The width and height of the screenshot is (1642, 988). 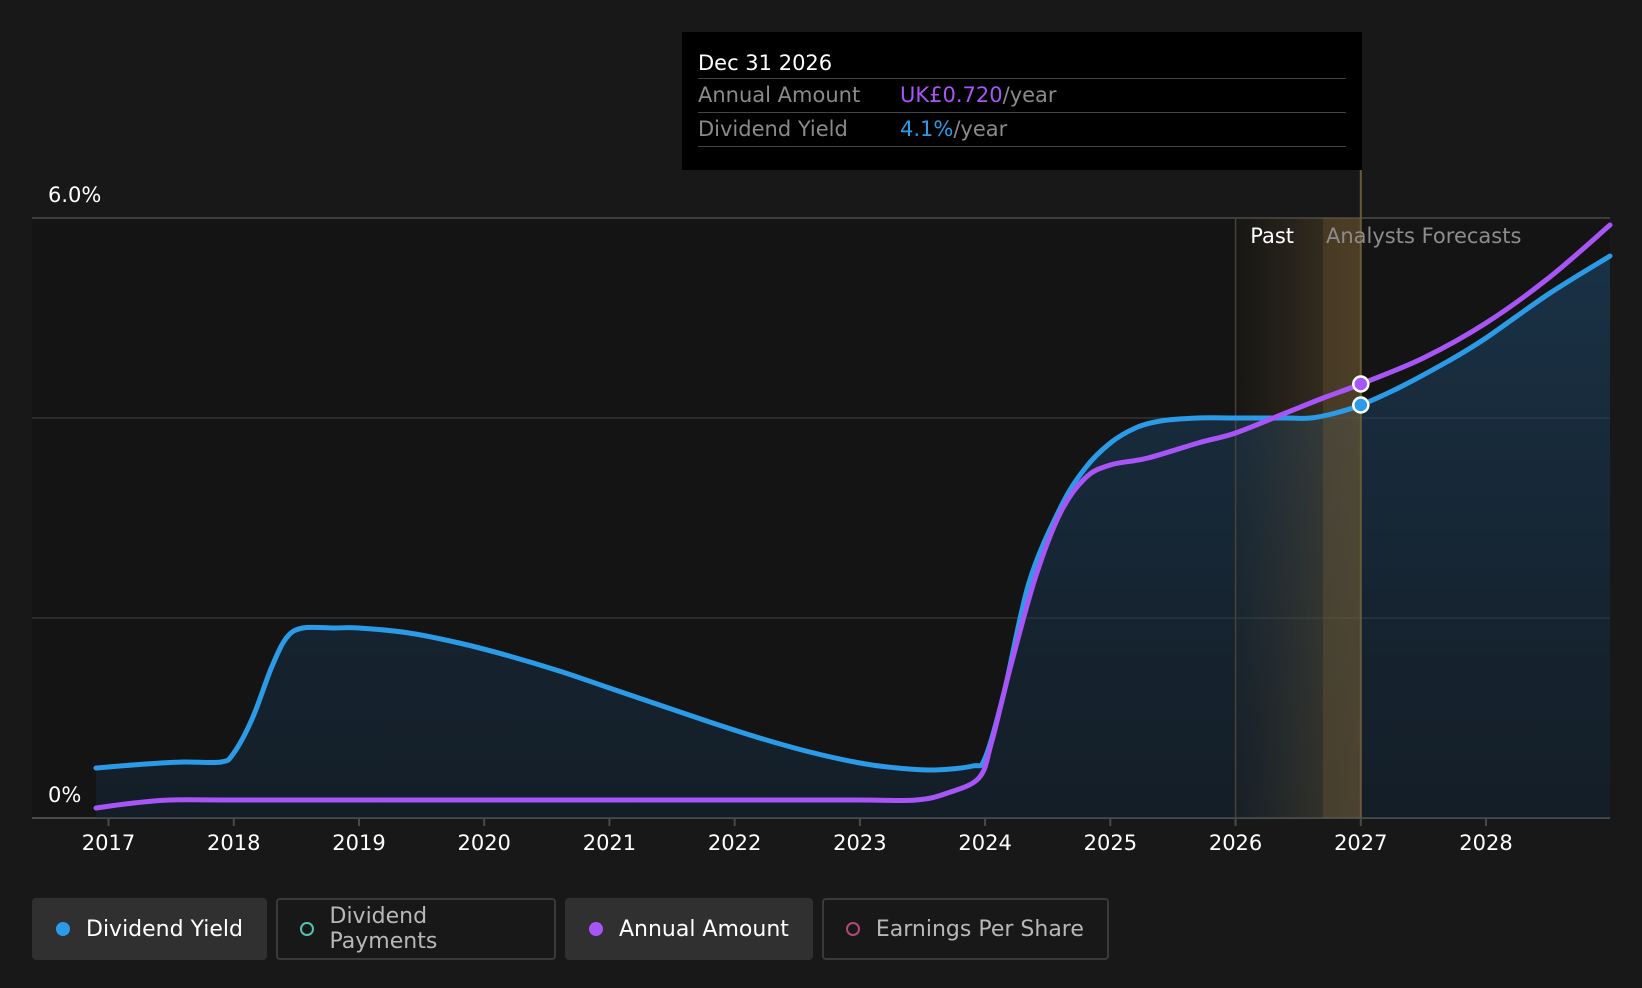 I want to click on x-tick-label: 2028, so click(x=1485, y=843).